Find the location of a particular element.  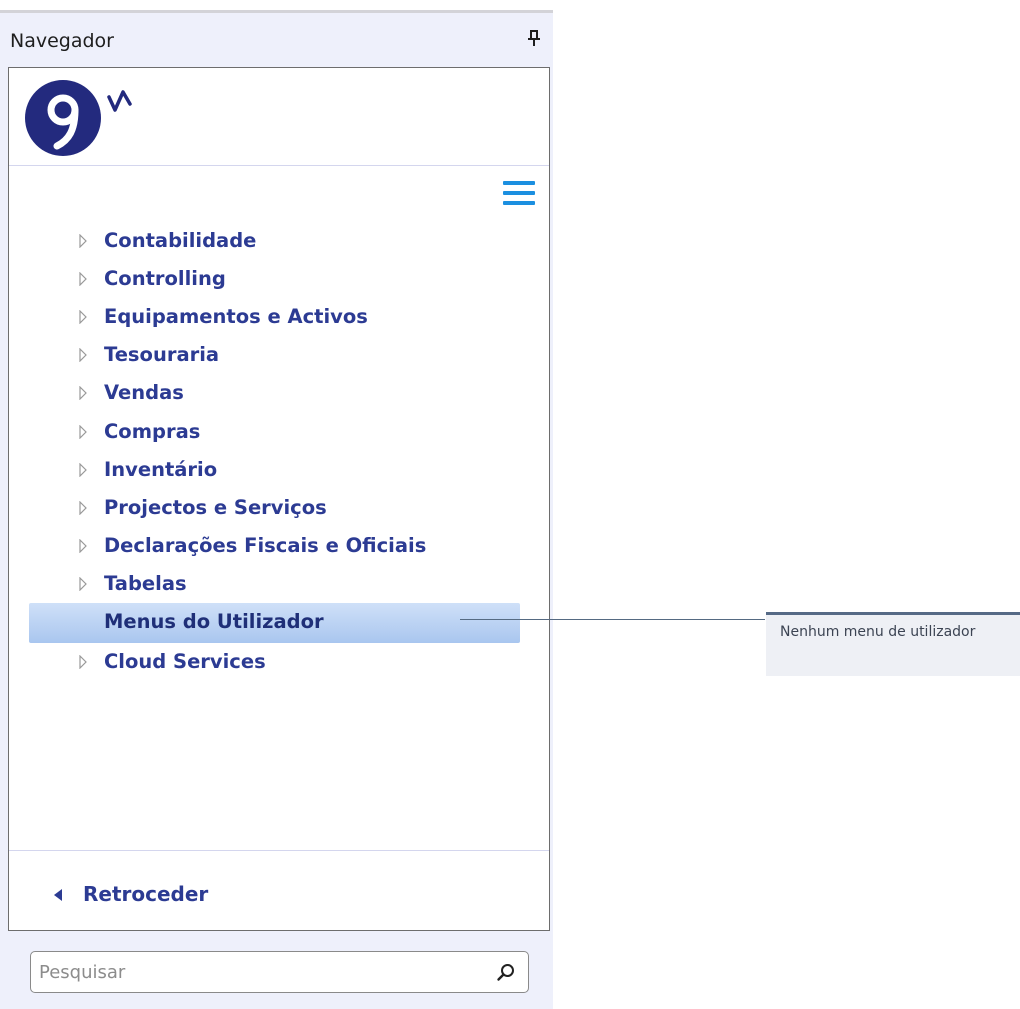

menu-item-label: Projectos e Serviços is located at coordinates (215, 507).